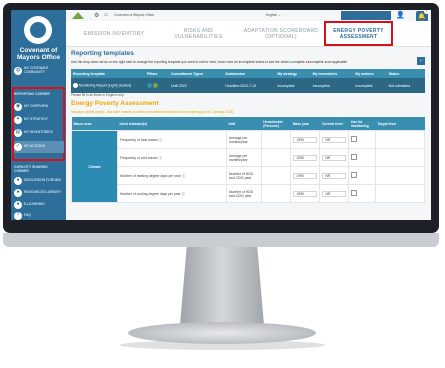  I want to click on bulb-icon: ✦, so click(18, 120).